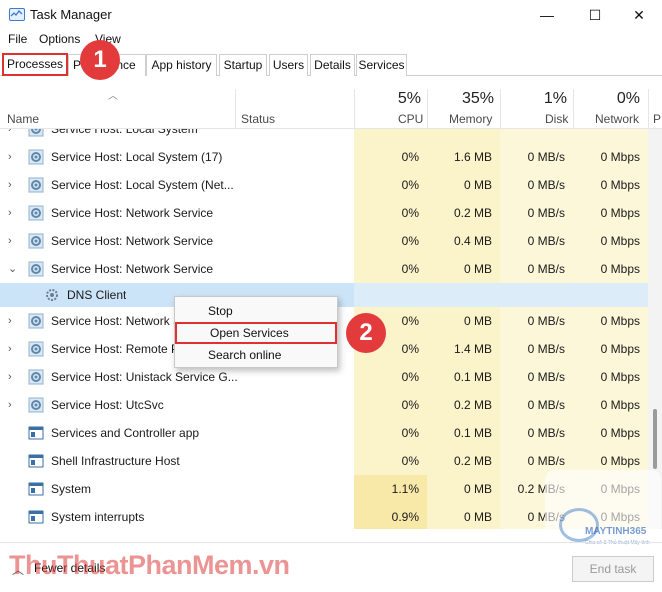 The height and width of the screenshot is (592, 662). What do you see at coordinates (258, 119) in the screenshot?
I see `column-status: Status` at bounding box center [258, 119].